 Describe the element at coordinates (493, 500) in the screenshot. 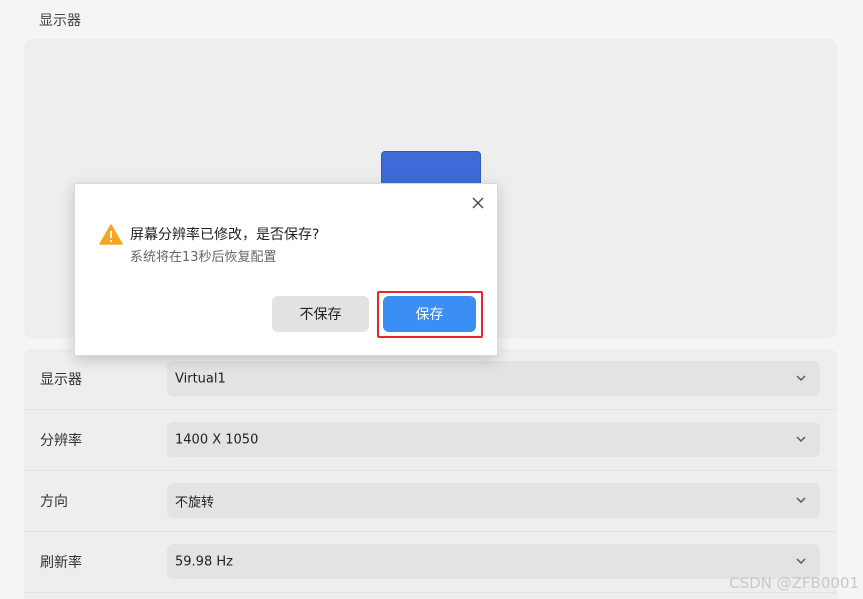

I see `orientation-select: 不旋转` at that location.